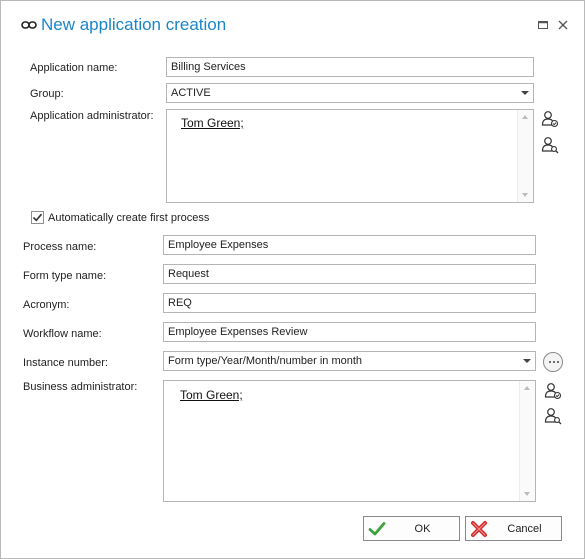 This screenshot has width=585, height=559. What do you see at coordinates (349, 441) in the screenshot?
I see `business-administrator-field: Tom Green;` at bounding box center [349, 441].